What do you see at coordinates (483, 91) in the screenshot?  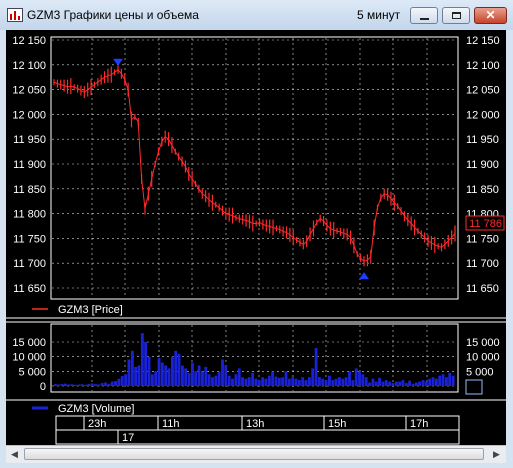 I see `price-y-tick-right: 12 050` at bounding box center [483, 91].